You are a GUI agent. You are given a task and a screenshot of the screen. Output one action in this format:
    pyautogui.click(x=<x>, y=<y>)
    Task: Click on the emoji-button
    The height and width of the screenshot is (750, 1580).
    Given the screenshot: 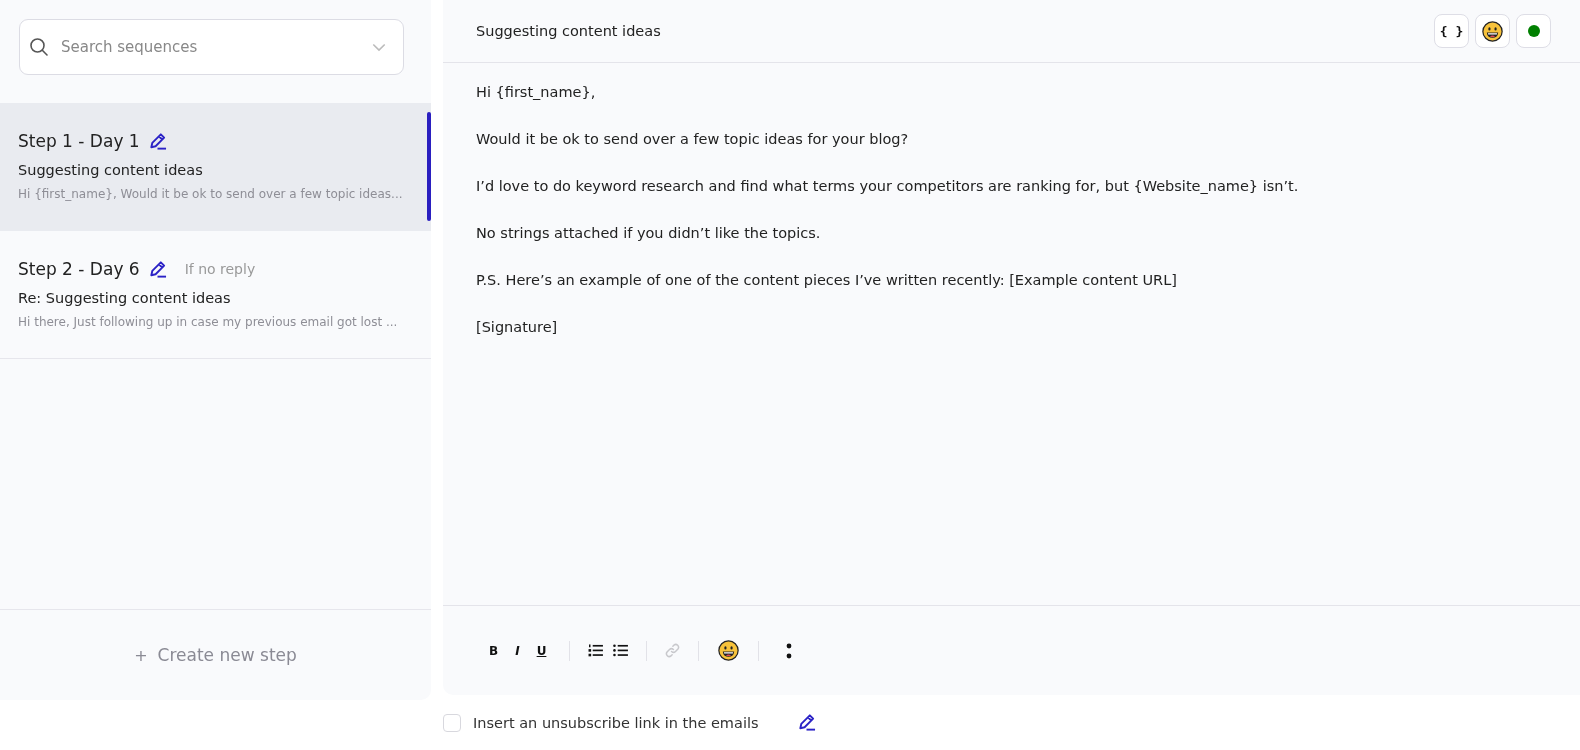 What is the action you would take?
    pyautogui.click(x=1492, y=31)
    